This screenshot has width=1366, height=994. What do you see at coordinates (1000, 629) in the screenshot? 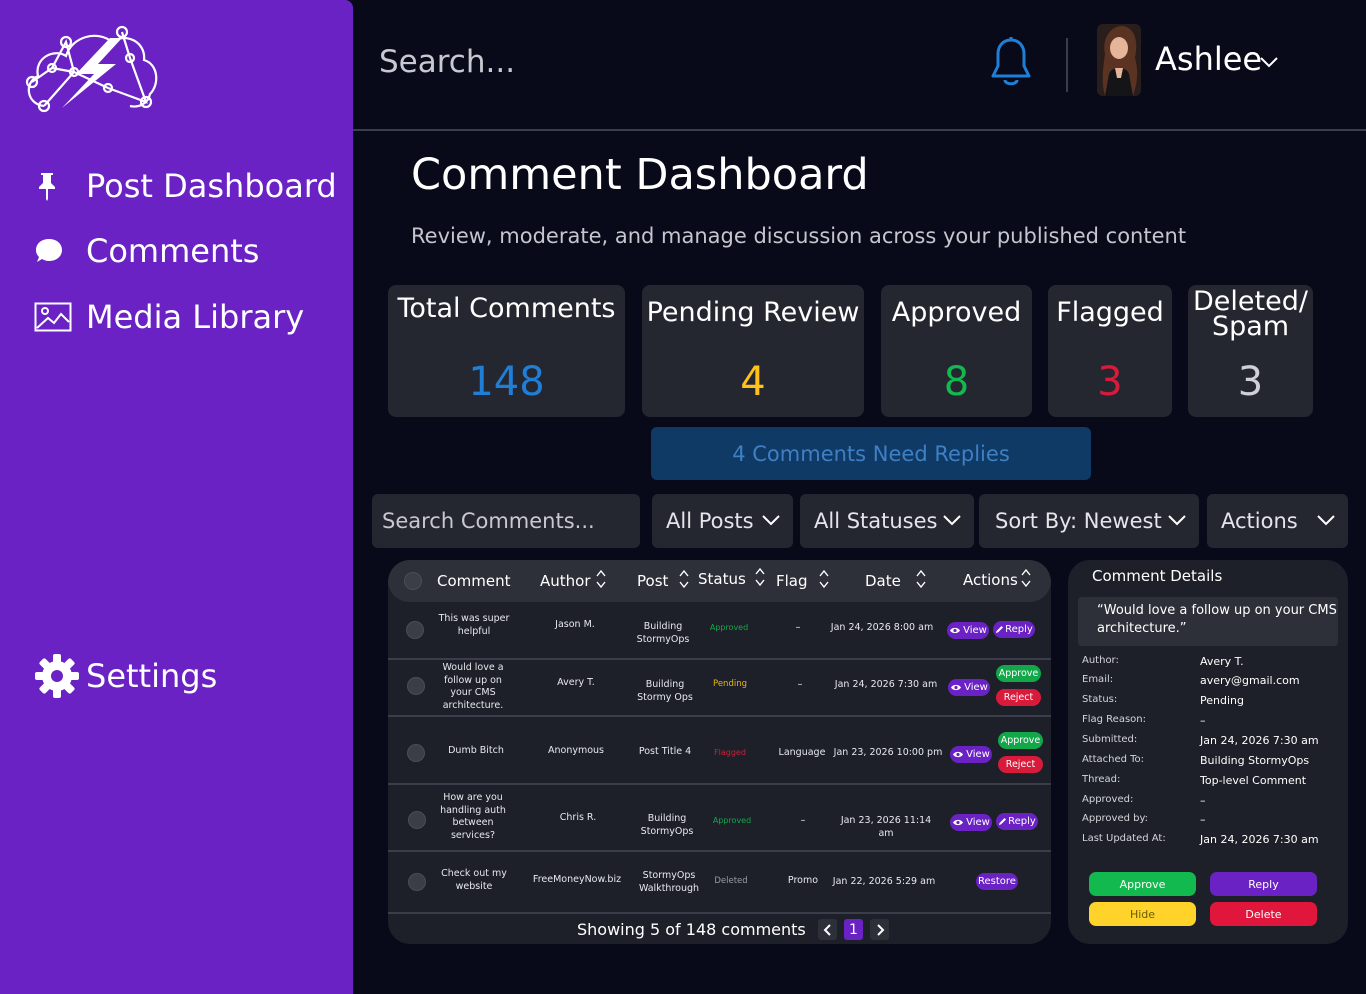
I see `pencil-icon` at bounding box center [1000, 629].